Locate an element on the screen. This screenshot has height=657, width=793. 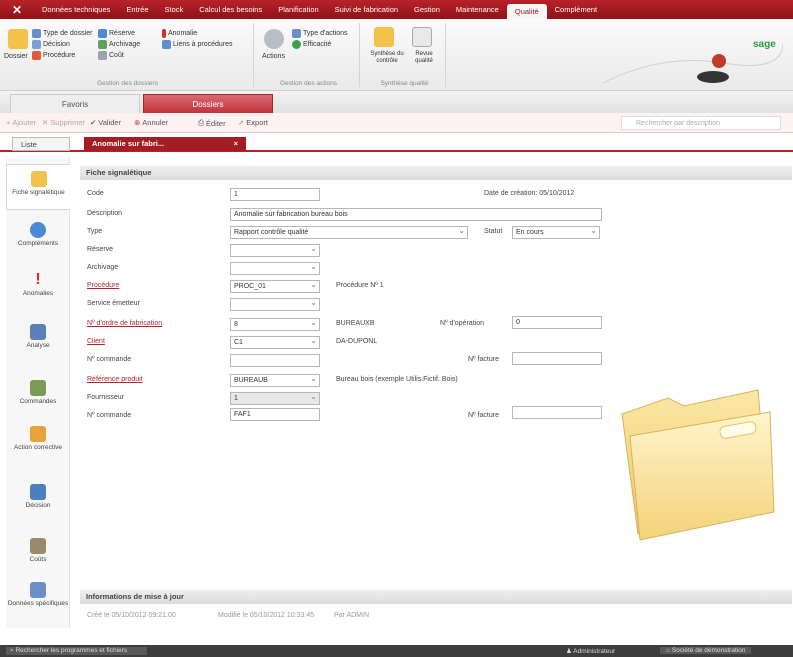
tab-stock: Stock is located at coordinates (174, 9).